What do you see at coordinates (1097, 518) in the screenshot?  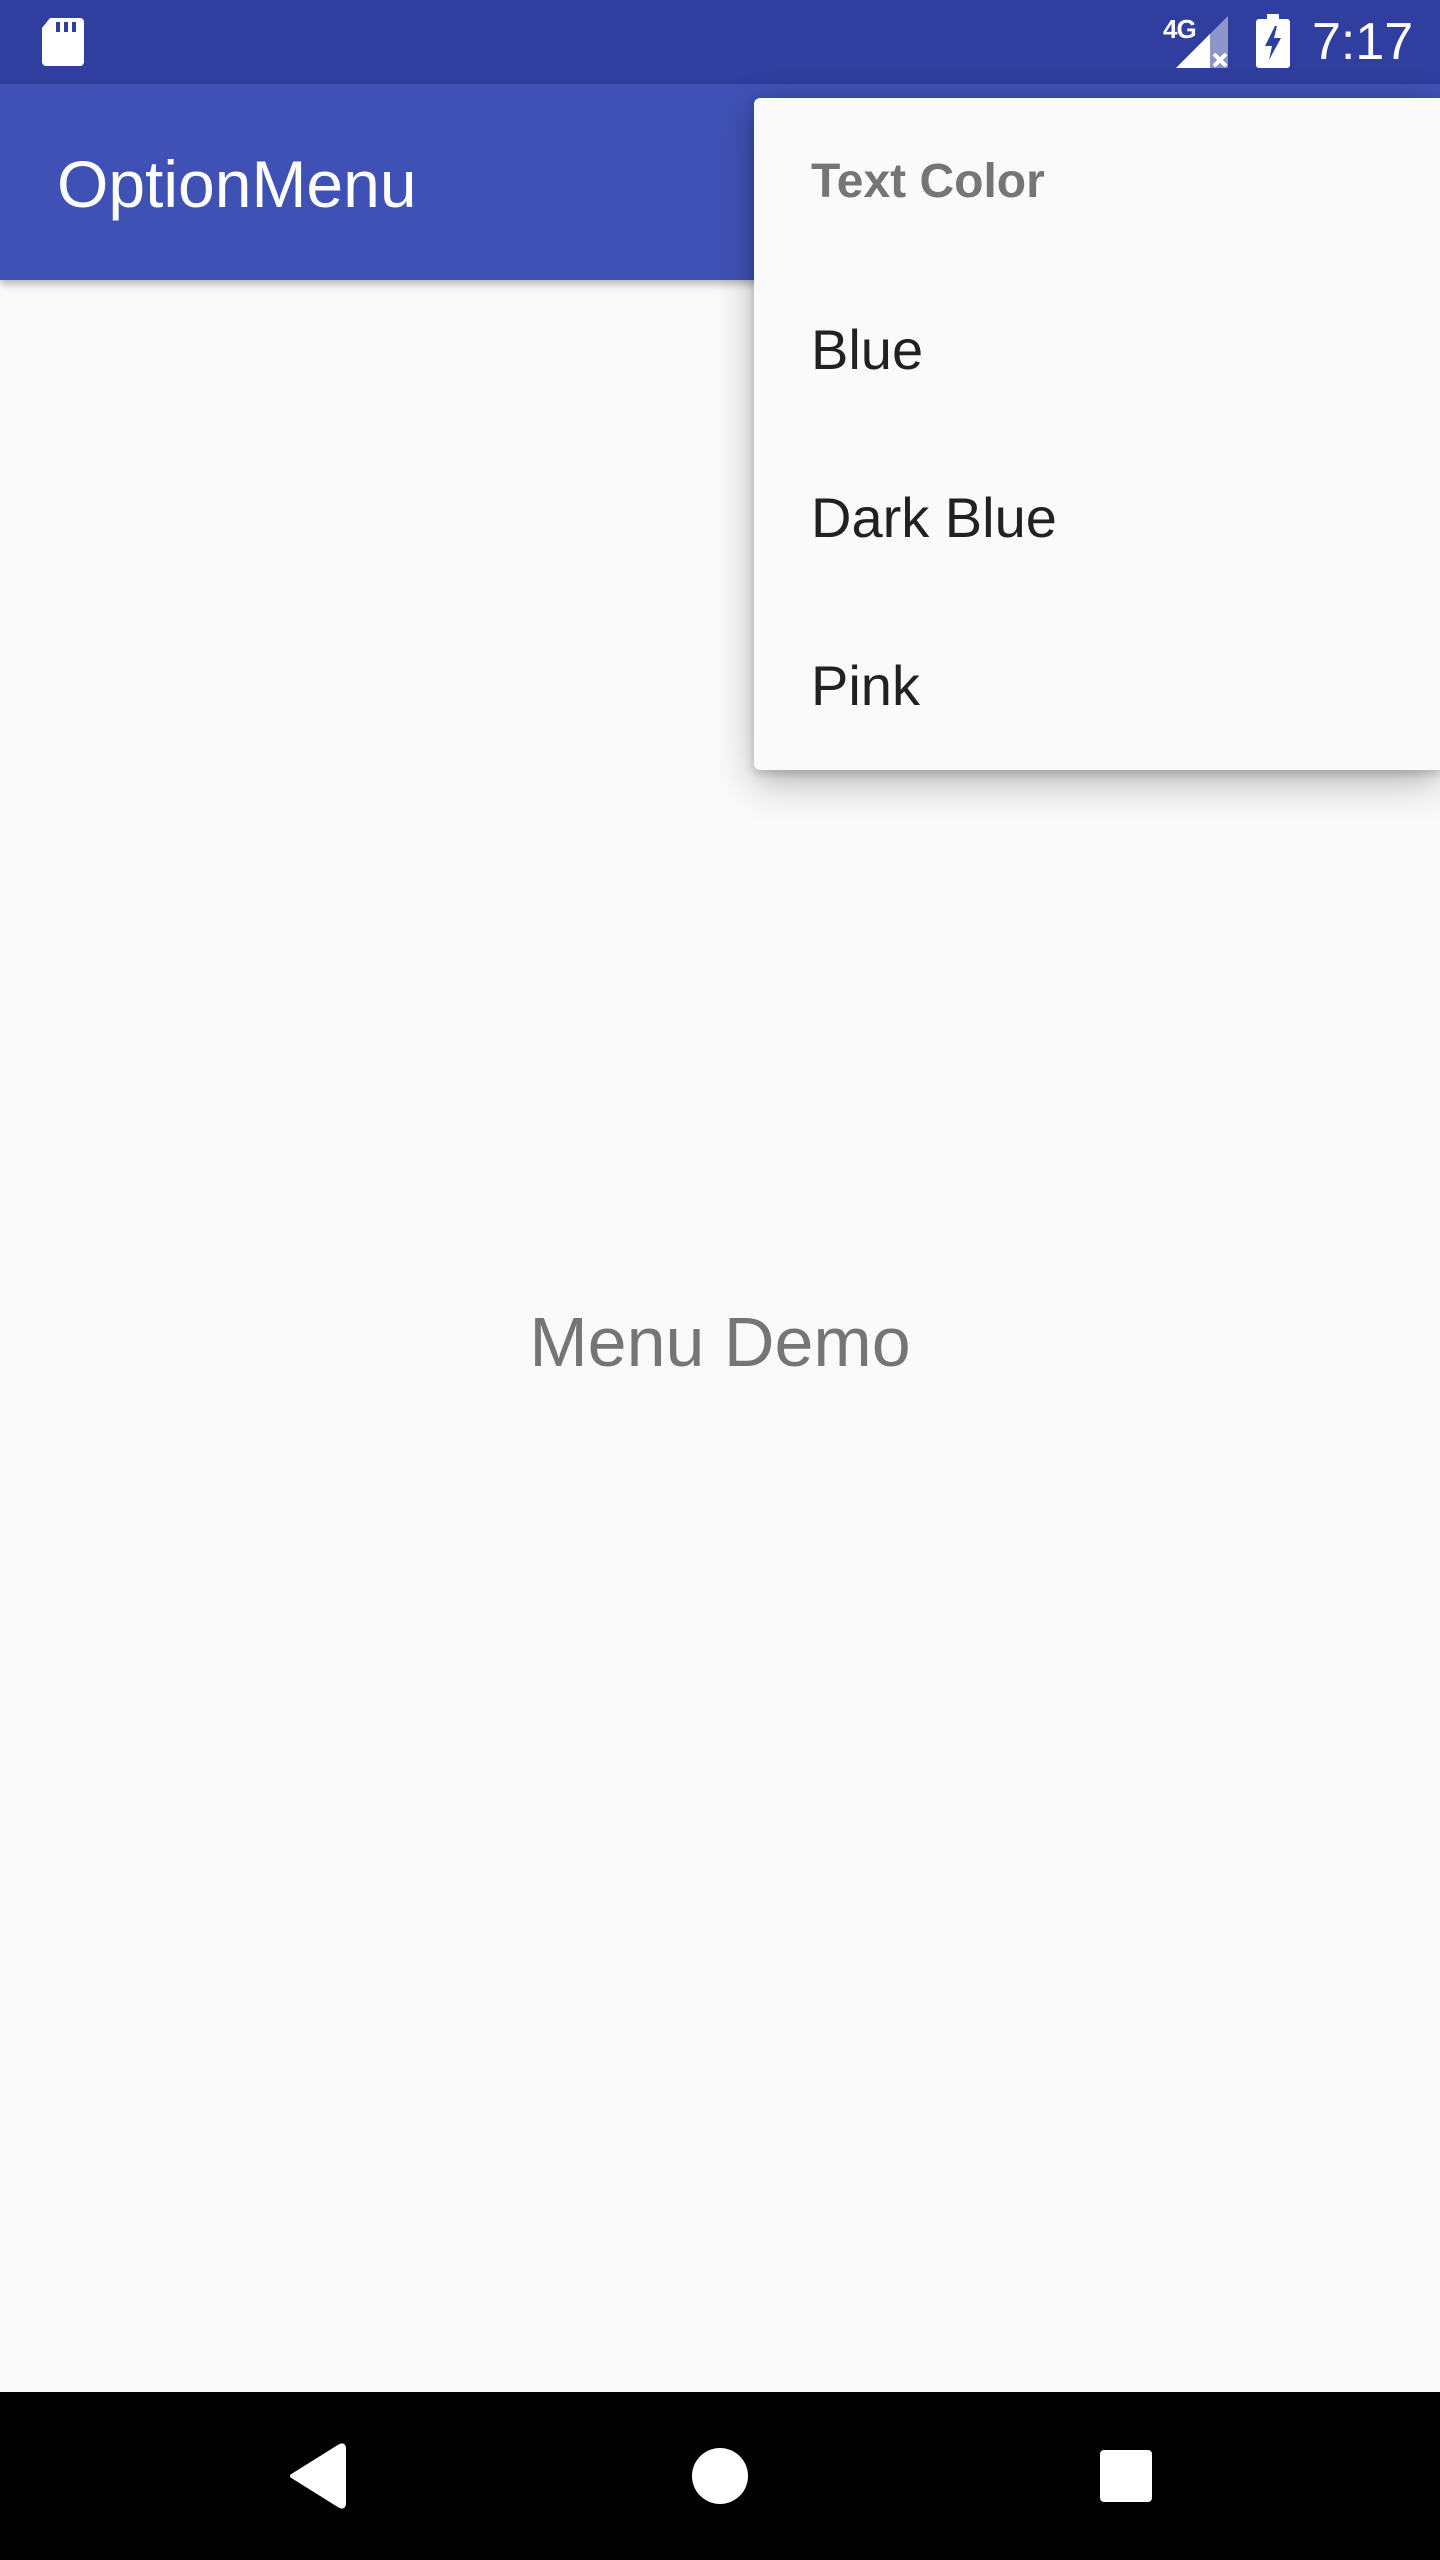 I see `menu-item-dark-blue: Dark Blue` at bounding box center [1097, 518].